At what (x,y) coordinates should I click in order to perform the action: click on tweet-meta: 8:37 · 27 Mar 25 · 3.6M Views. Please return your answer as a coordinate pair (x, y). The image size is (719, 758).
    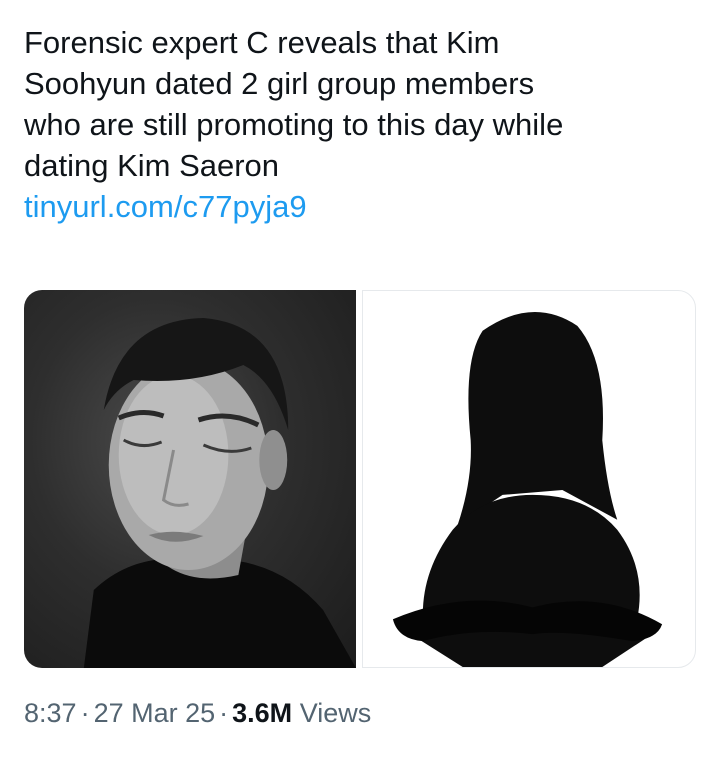
    Looking at the image, I should click on (197, 713).